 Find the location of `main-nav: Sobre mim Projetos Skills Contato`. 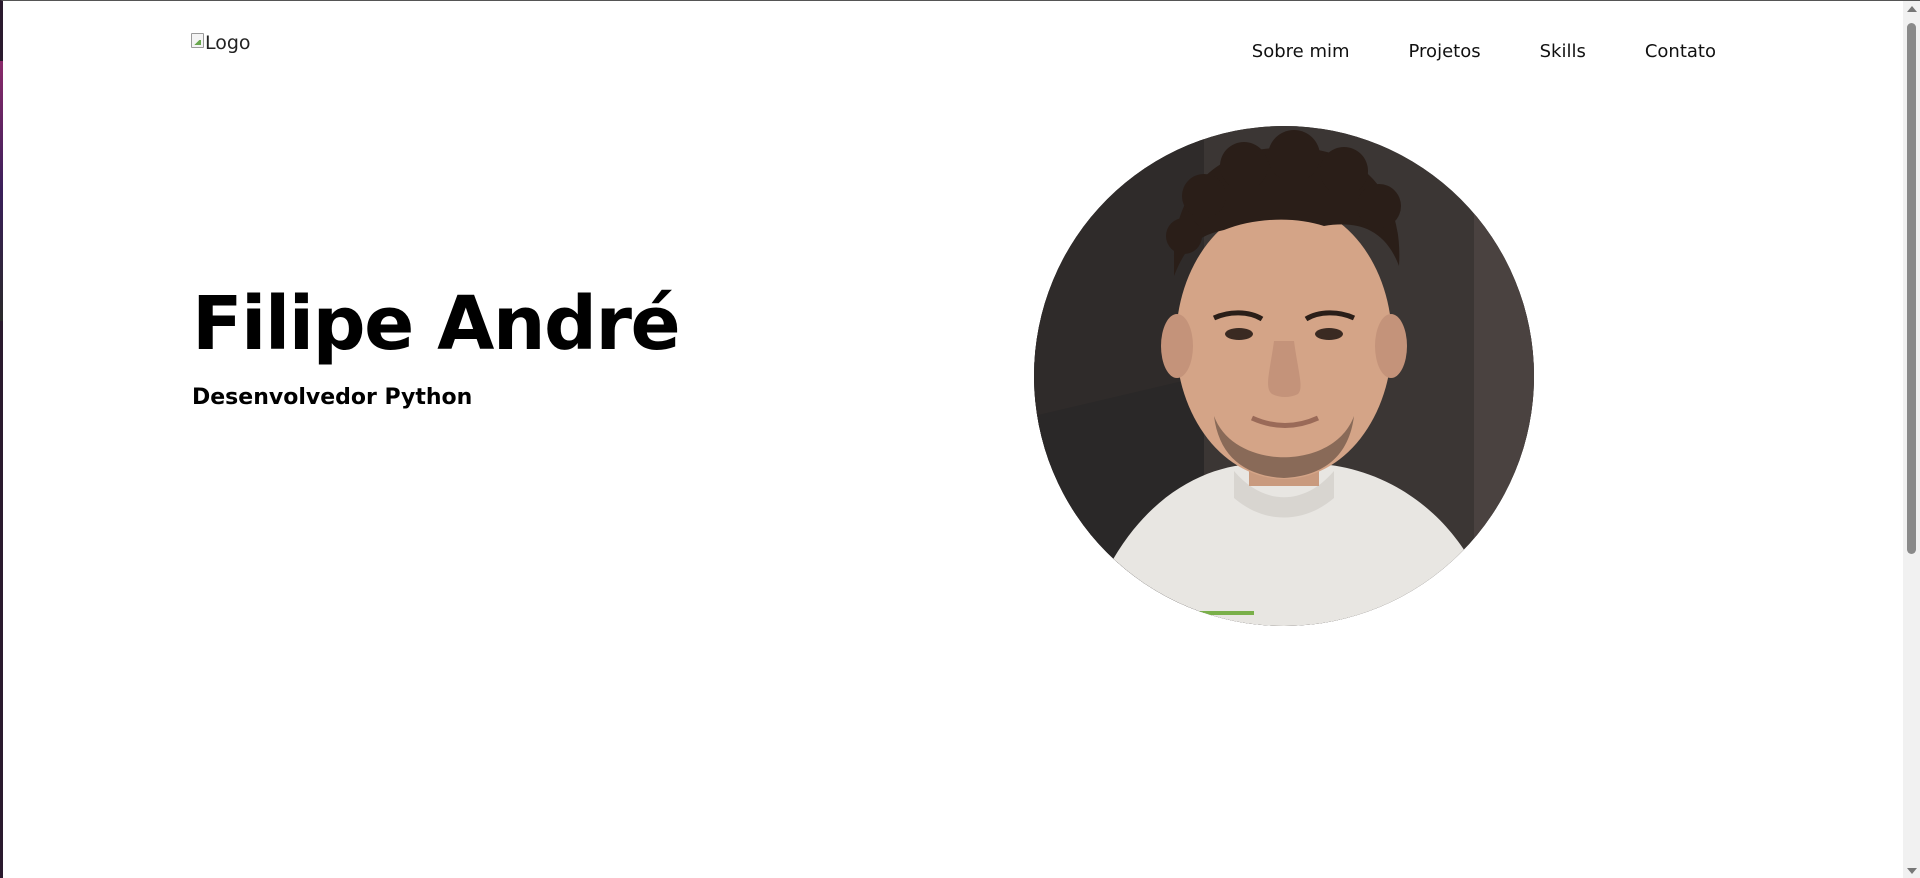

main-nav: Sobre mim Projetos Skills Contato is located at coordinates (1454, 51).